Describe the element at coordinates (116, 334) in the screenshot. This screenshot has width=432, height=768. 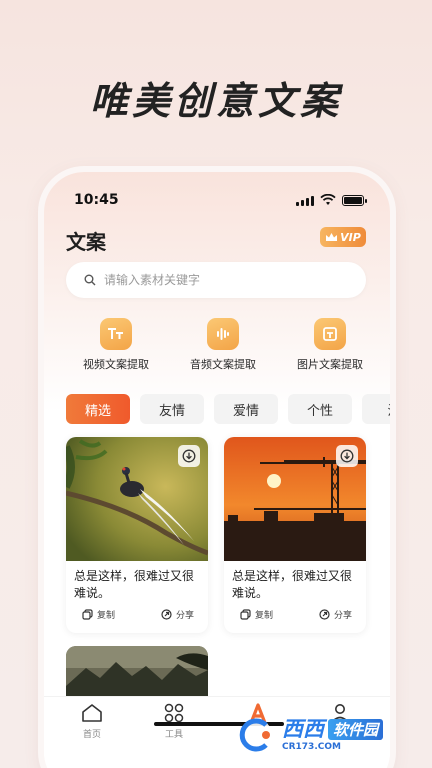
I see `text-icon` at that location.